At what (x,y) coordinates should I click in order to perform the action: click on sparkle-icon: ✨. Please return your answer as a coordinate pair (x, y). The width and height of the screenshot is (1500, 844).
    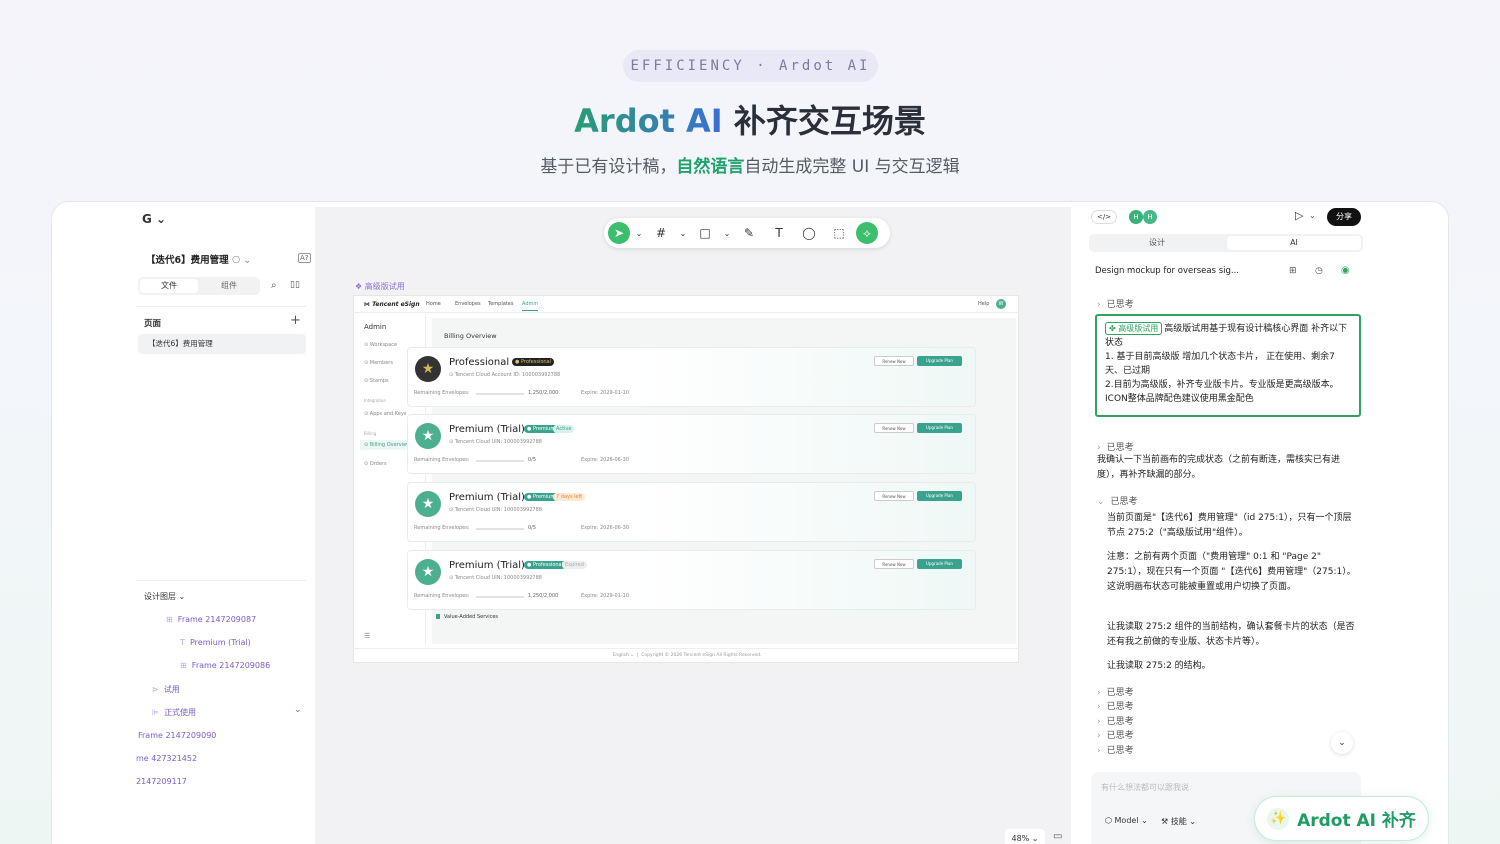
    Looking at the image, I should click on (1278, 818).